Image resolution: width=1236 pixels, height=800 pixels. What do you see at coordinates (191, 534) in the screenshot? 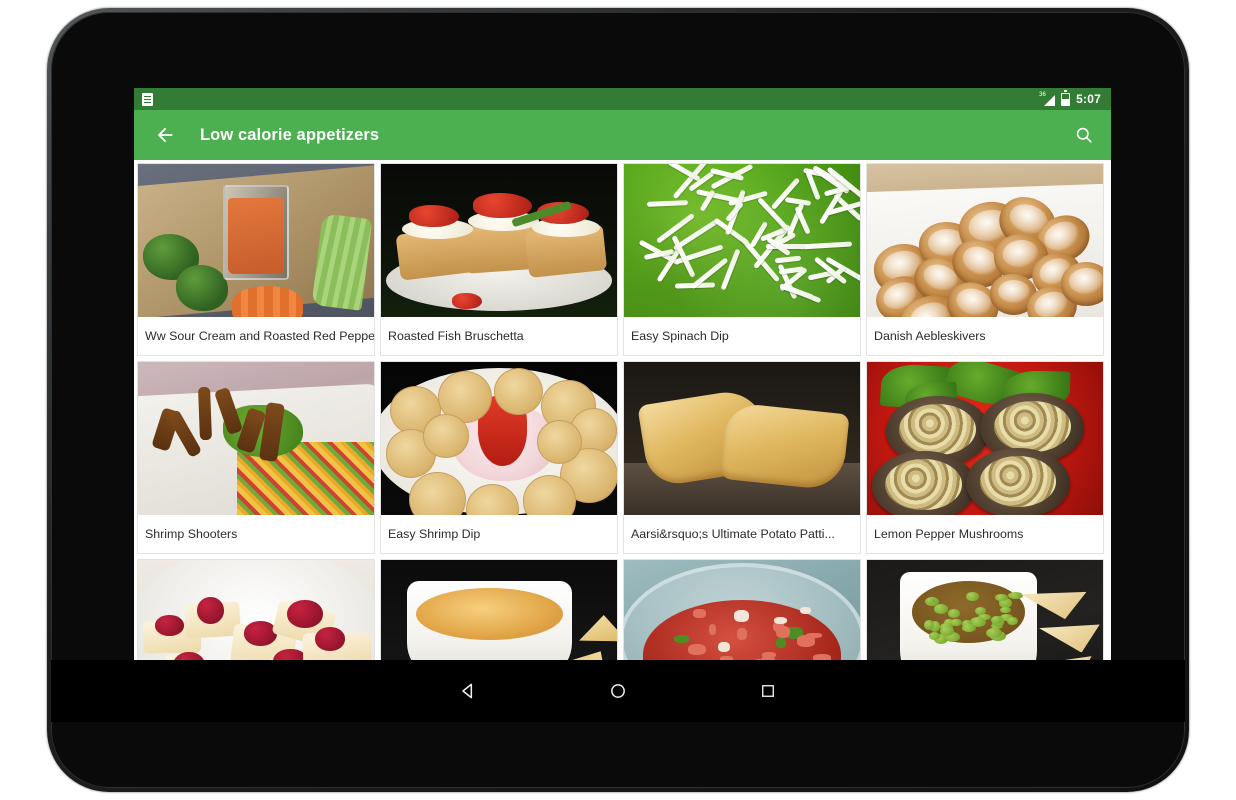
I see `recipe-title: Shrimp Shooters` at bounding box center [191, 534].